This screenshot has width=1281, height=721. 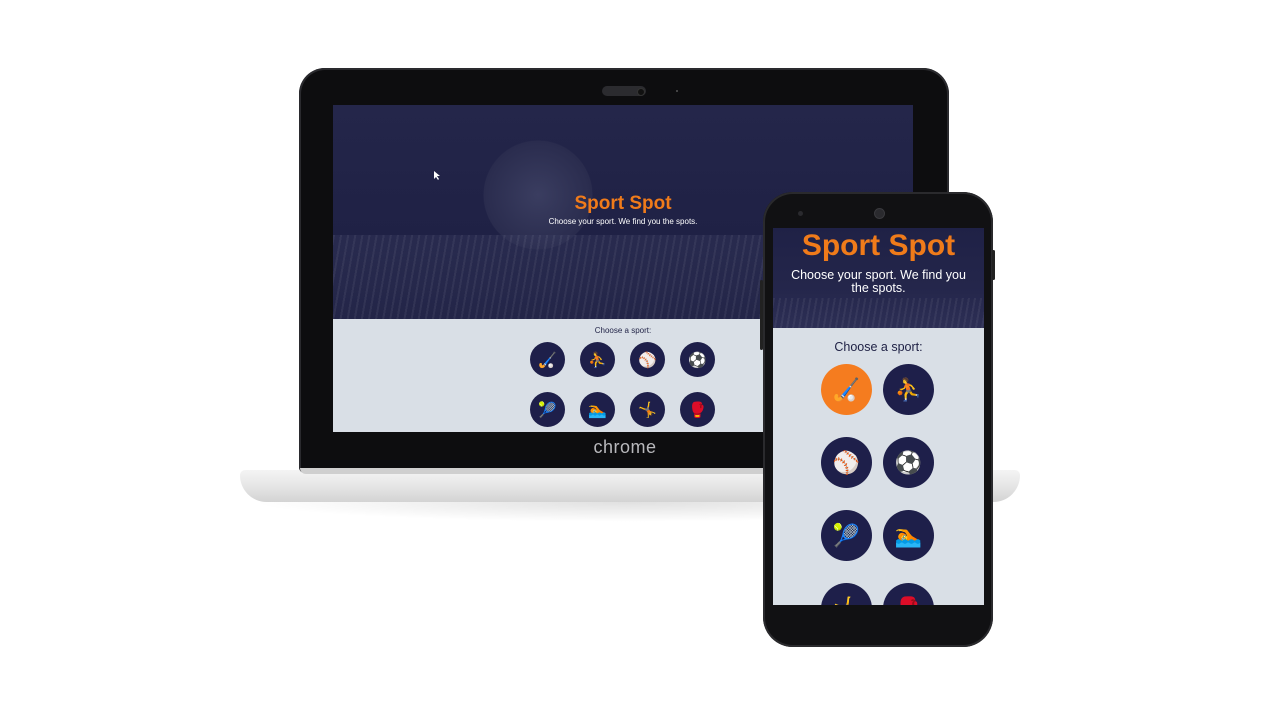 What do you see at coordinates (879, 213) in the screenshot?
I see `phone-camera-icon` at bounding box center [879, 213].